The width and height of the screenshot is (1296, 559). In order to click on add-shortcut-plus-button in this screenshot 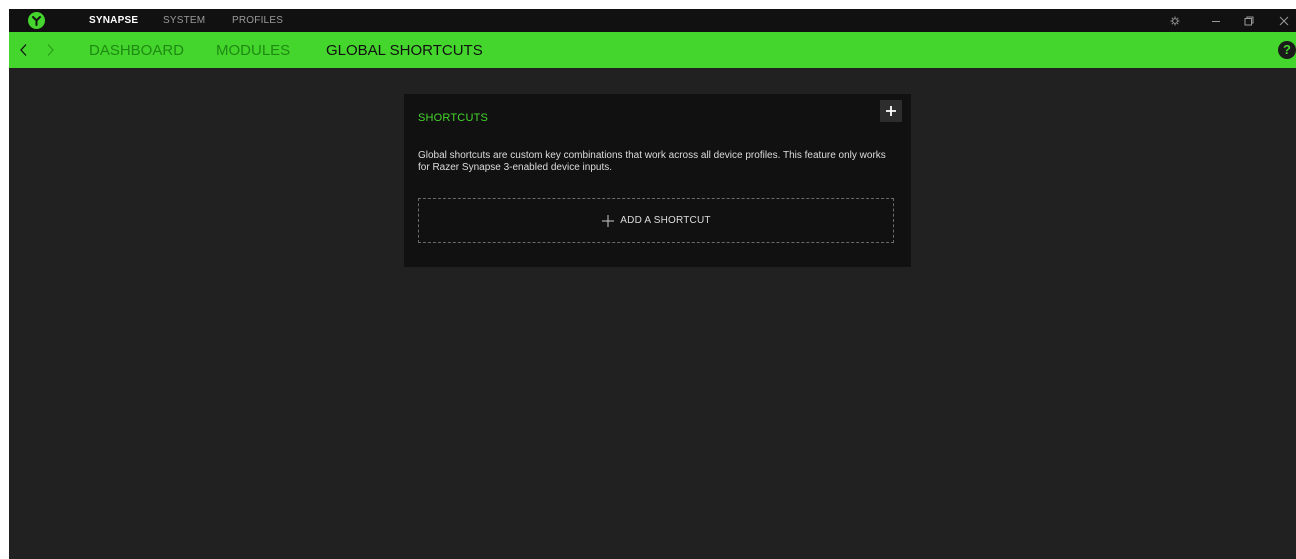, I will do `click(891, 111)`.